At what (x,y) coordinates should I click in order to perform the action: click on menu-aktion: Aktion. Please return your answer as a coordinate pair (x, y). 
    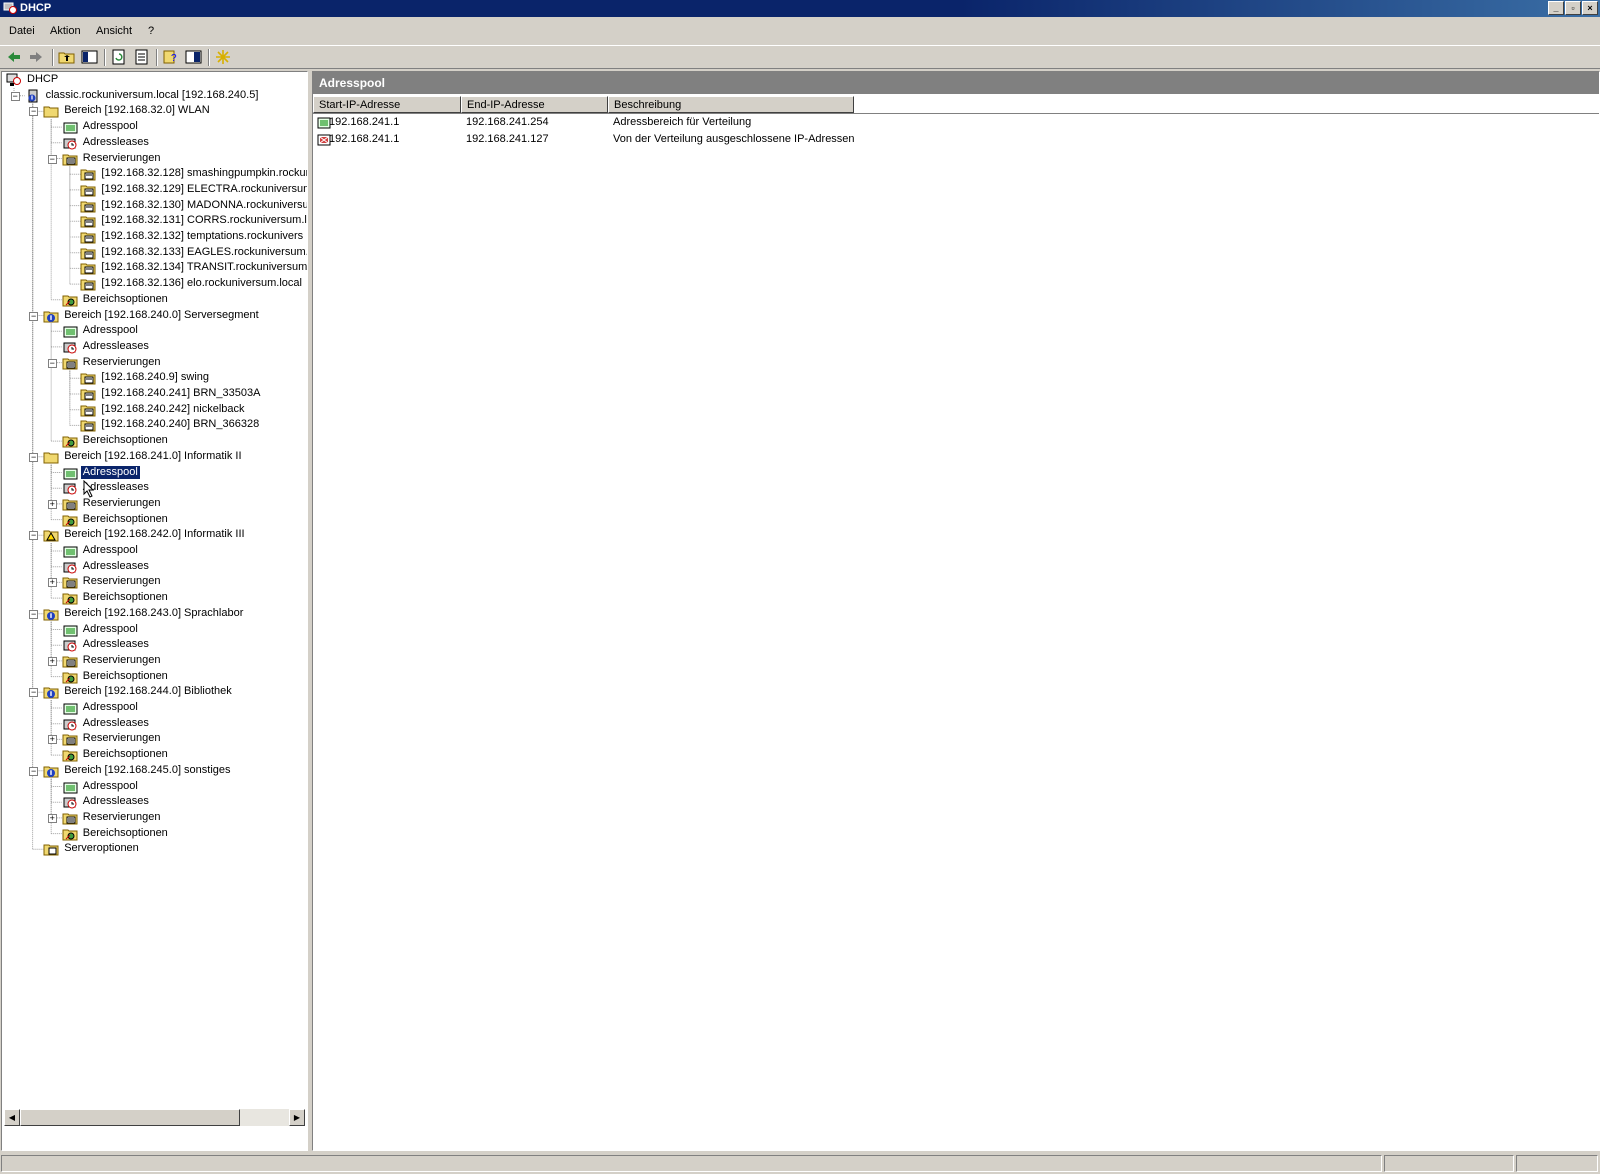
    Looking at the image, I should click on (65, 31).